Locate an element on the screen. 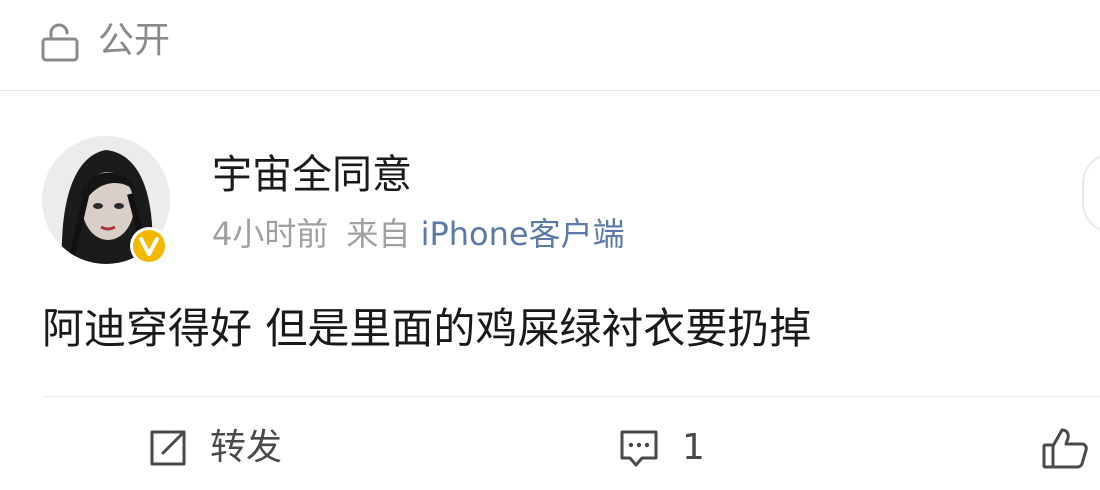 Image resolution: width=1100 pixels, height=490 pixels. post-meta: 4小时前 来自 iPhone客户端 is located at coordinates (418, 234).